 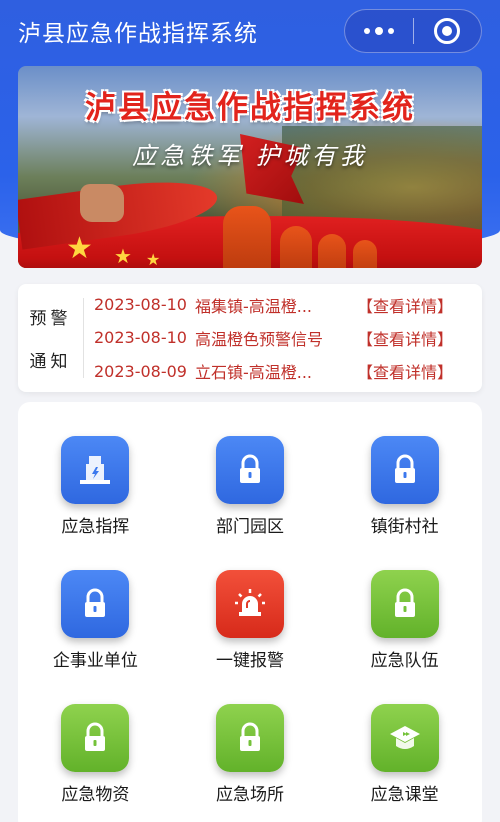 I want to click on banner-slogan: 应急铁军 护城有我, so click(x=250, y=156).